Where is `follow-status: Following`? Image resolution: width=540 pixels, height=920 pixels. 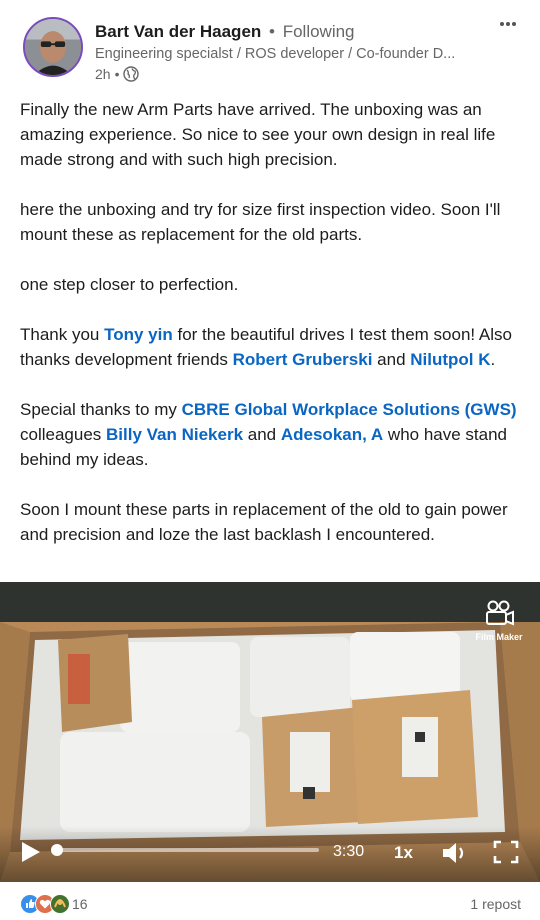 follow-status: Following is located at coordinates (319, 31).